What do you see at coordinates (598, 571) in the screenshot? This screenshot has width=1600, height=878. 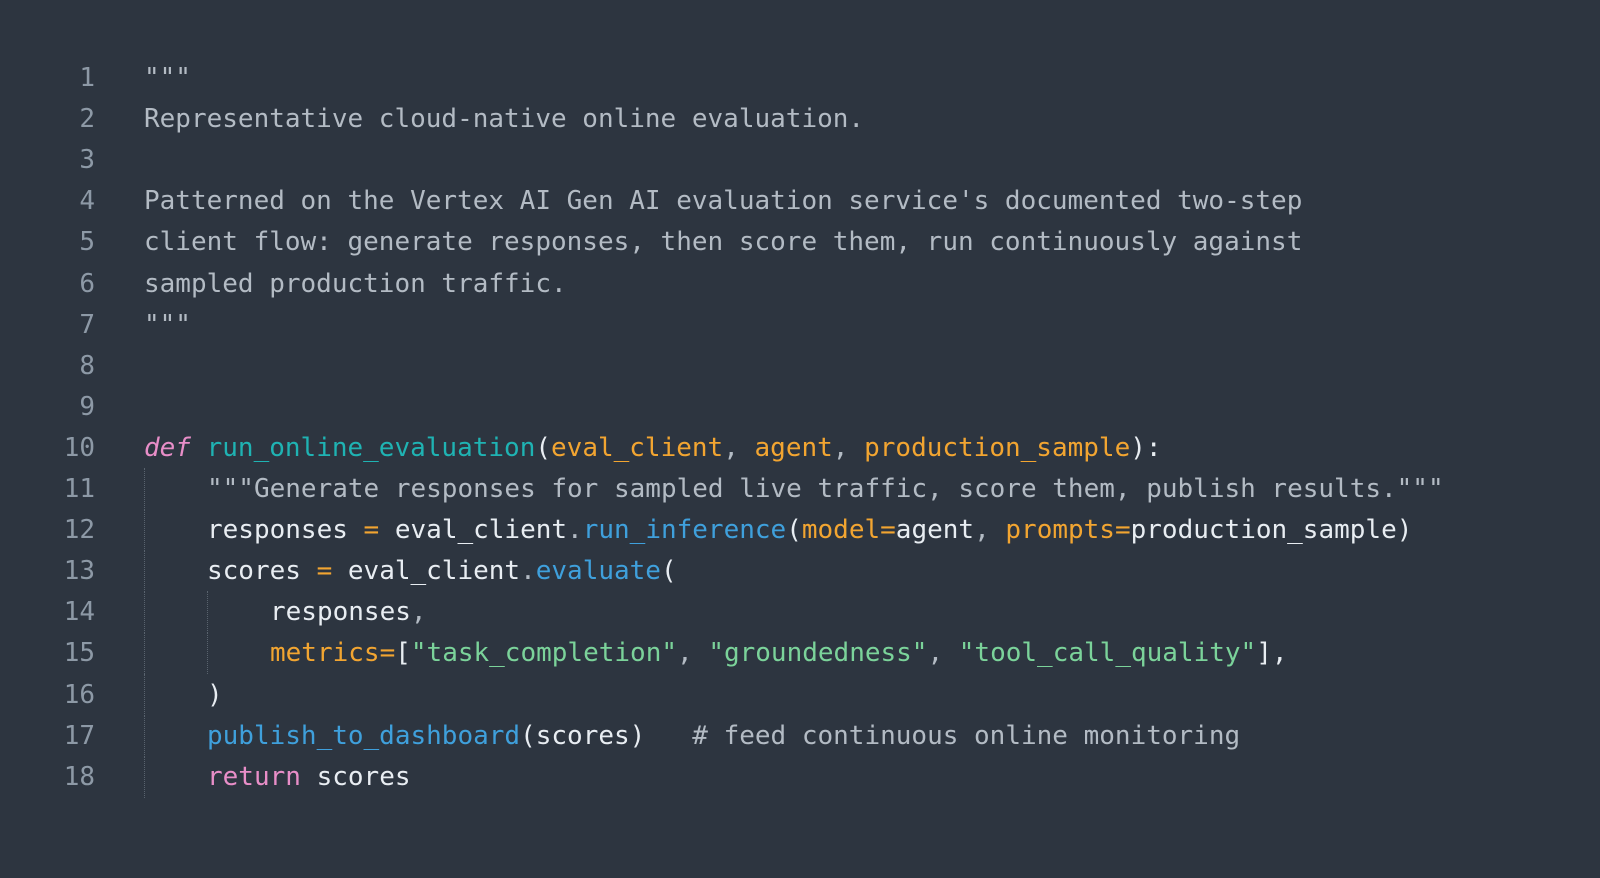 I see `code-token: evaluate` at bounding box center [598, 571].